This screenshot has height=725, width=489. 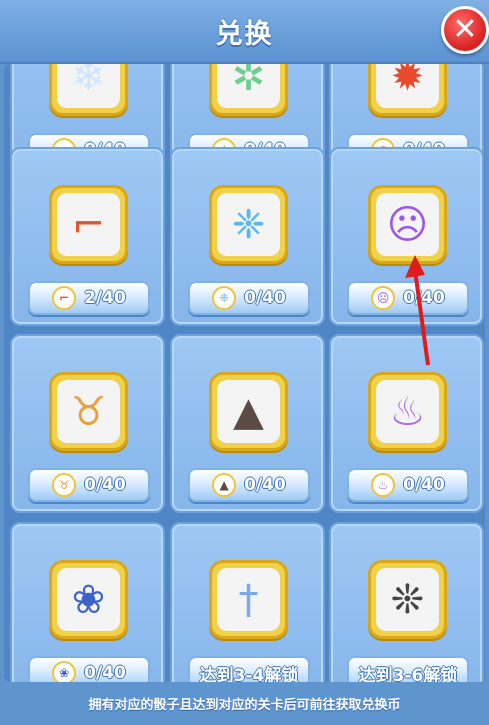 I want to click on locked-button: 达到3-6解锁, so click(x=408, y=669).